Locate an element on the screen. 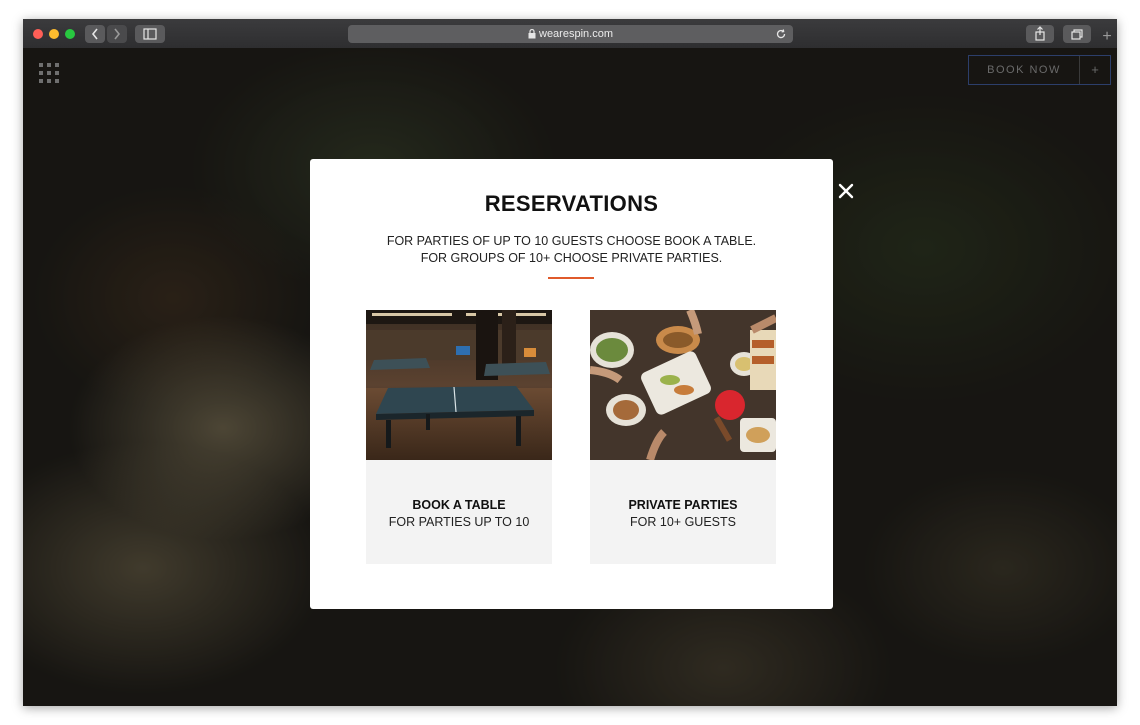  share-icon is located at coordinates (1040, 33).